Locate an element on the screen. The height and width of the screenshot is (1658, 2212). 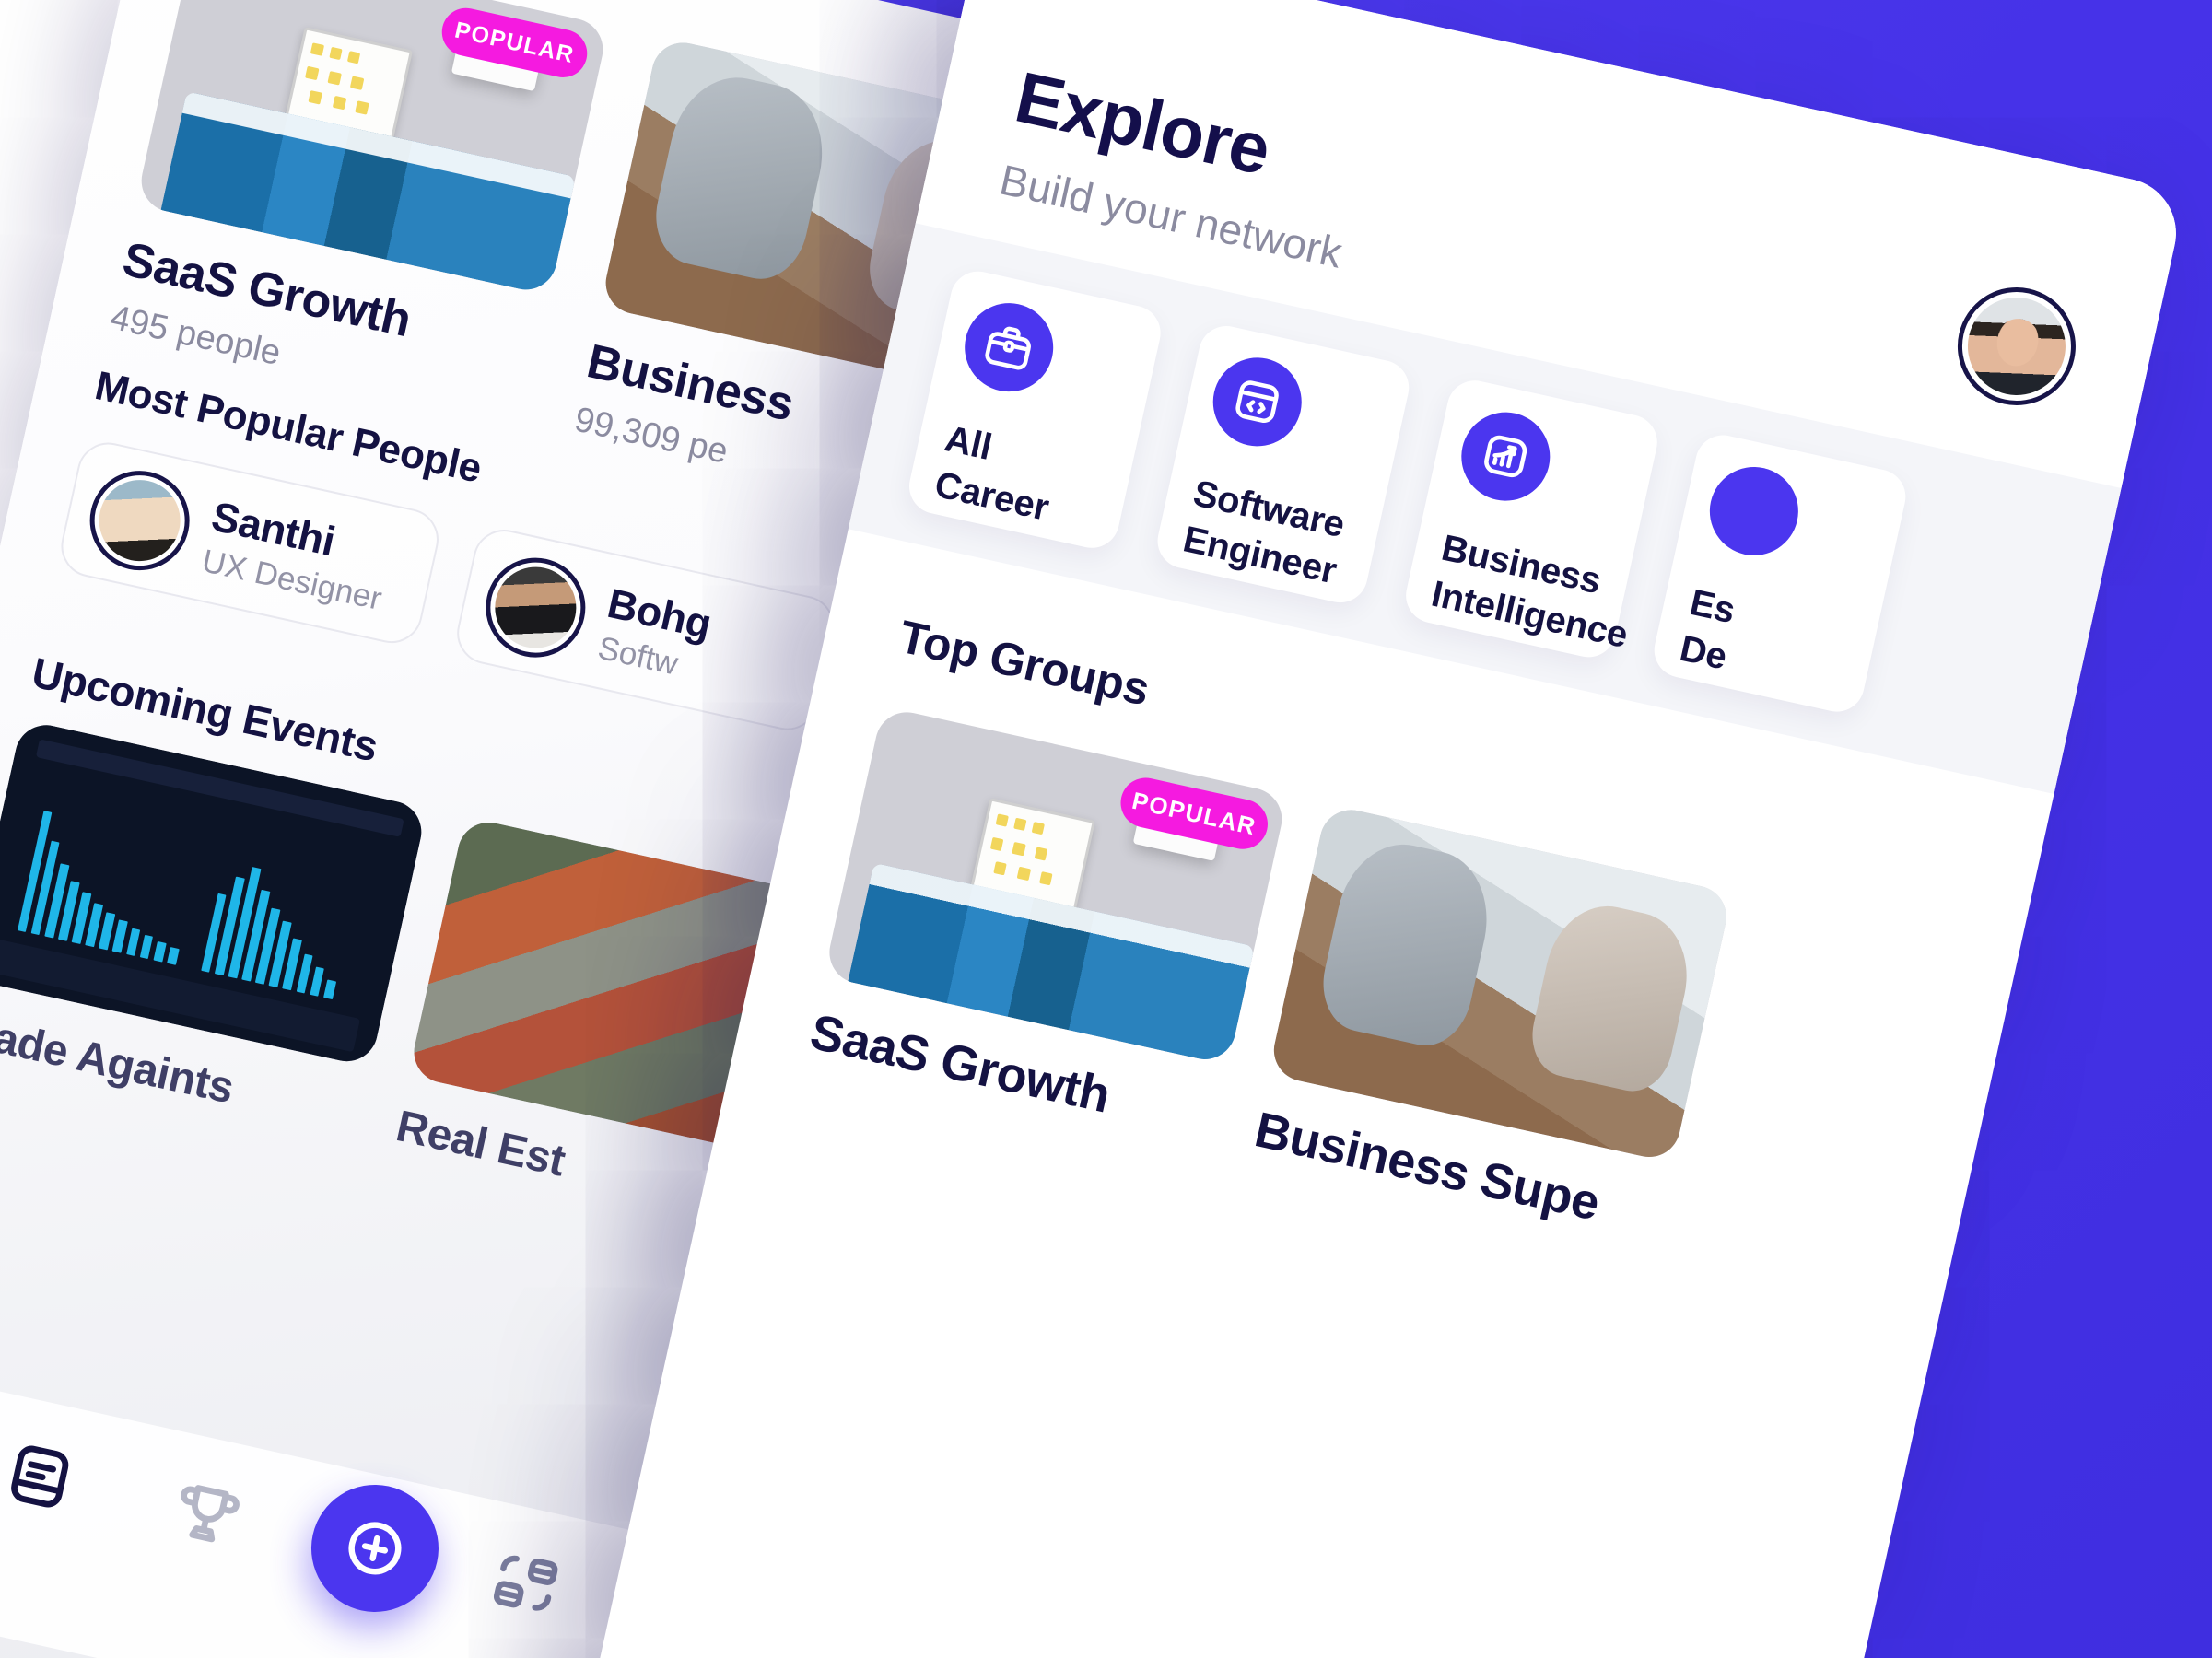
event-image is located at coordinates (214, 893).